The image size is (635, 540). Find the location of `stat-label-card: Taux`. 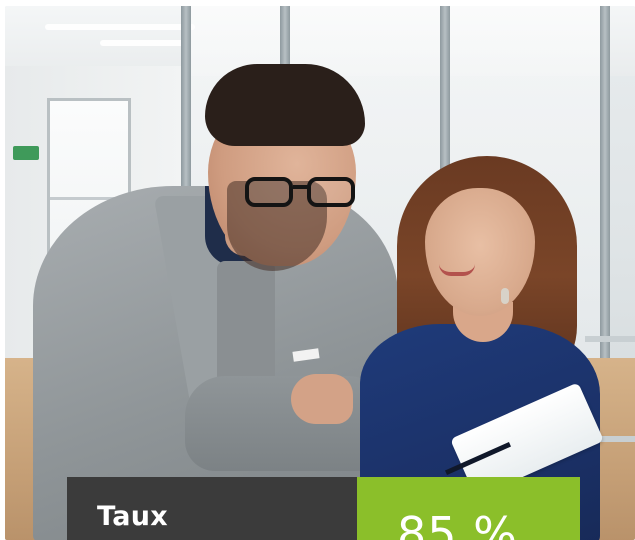

stat-label-card: Taux is located at coordinates (212, 508).